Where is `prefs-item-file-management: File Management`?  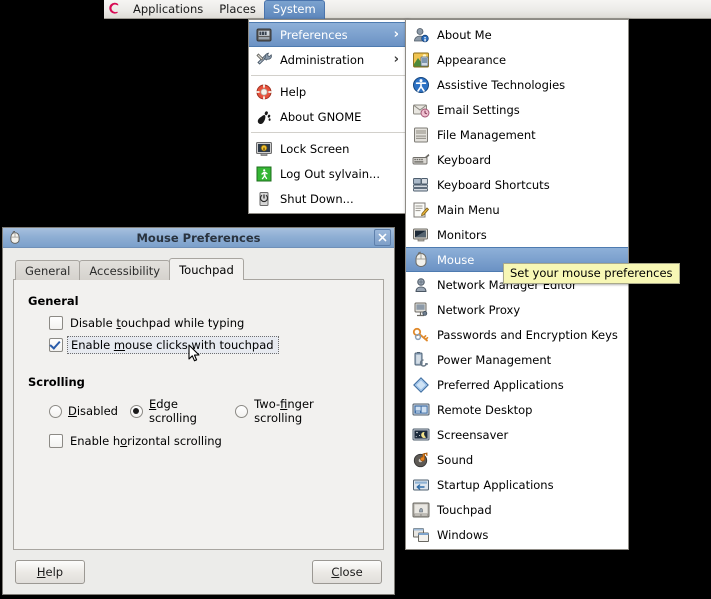
prefs-item-file-management: File Management is located at coordinates (517, 134).